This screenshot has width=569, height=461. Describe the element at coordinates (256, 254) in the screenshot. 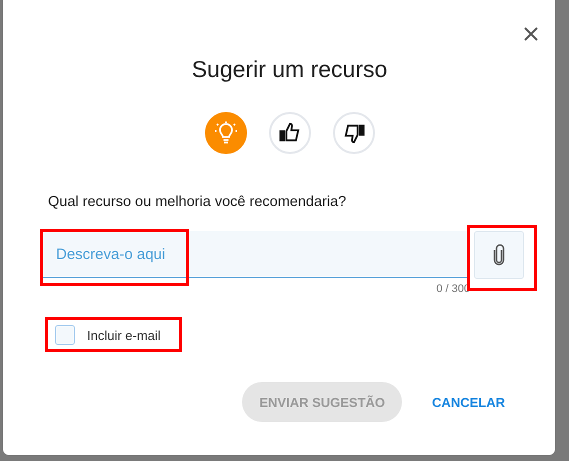

I see `description-field: Descreva-o aqui` at that location.